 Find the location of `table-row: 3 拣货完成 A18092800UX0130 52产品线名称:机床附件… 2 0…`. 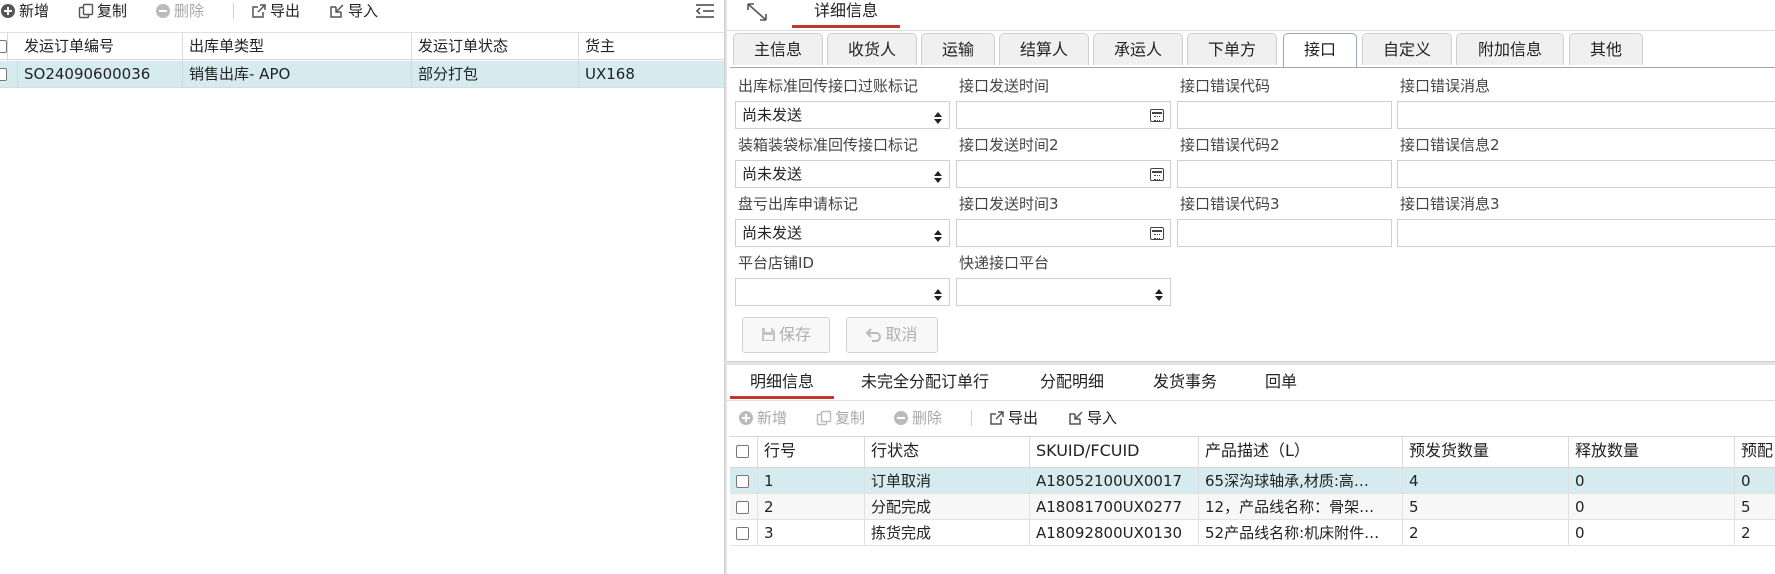

table-row: 3 拣货完成 A18092800UX0130 52产品线名称:机床附件… 2 0… is located at coordinates (1252, 533).